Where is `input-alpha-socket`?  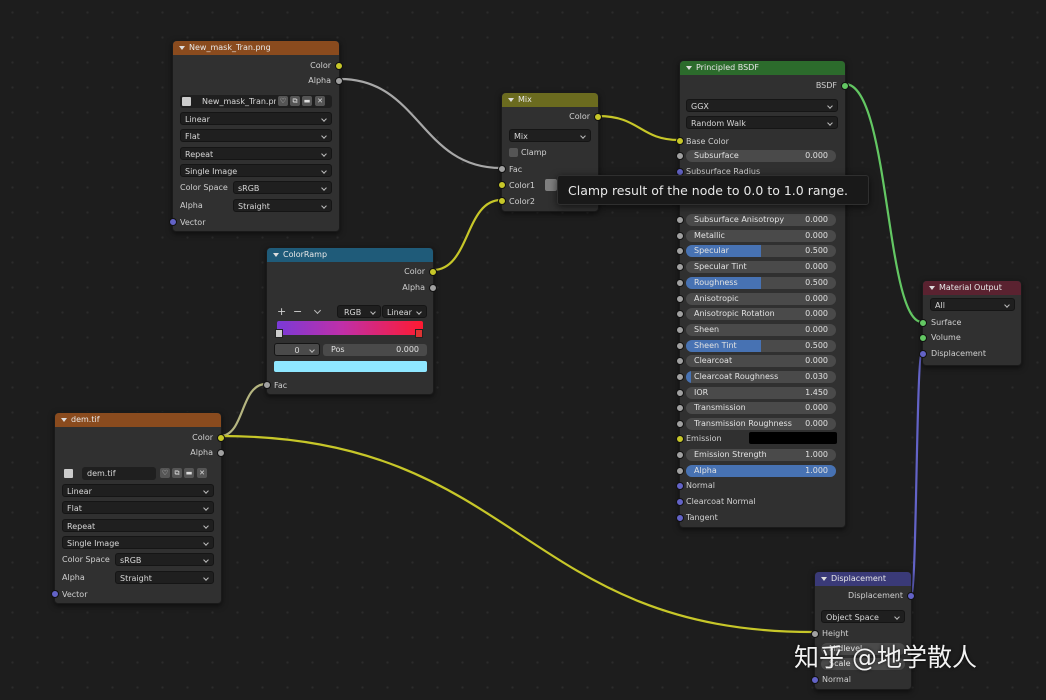
input-alpha-socket is located at coordinates (680, 471).